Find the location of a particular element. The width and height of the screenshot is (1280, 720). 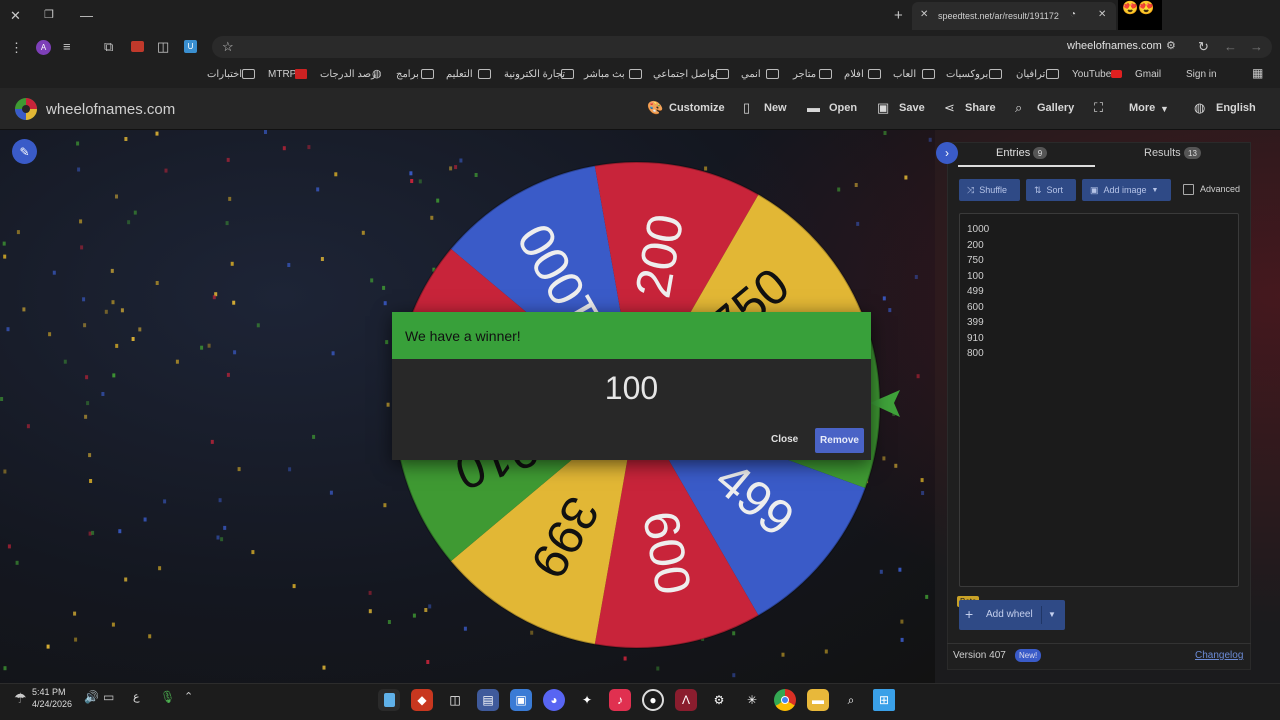

tab-results: Results is located at coordinates (1162, 153).